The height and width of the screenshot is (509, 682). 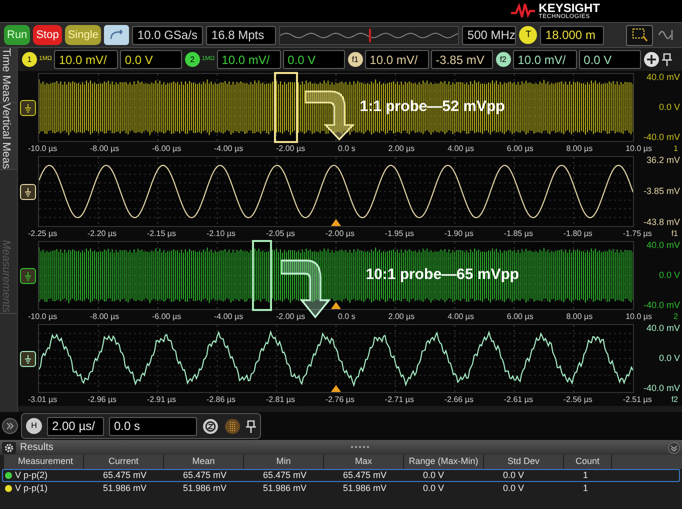 What do you see at coordinates (588, 462) in the screenshot?
I see `column-header: Count` at bounding box center [588, 462].